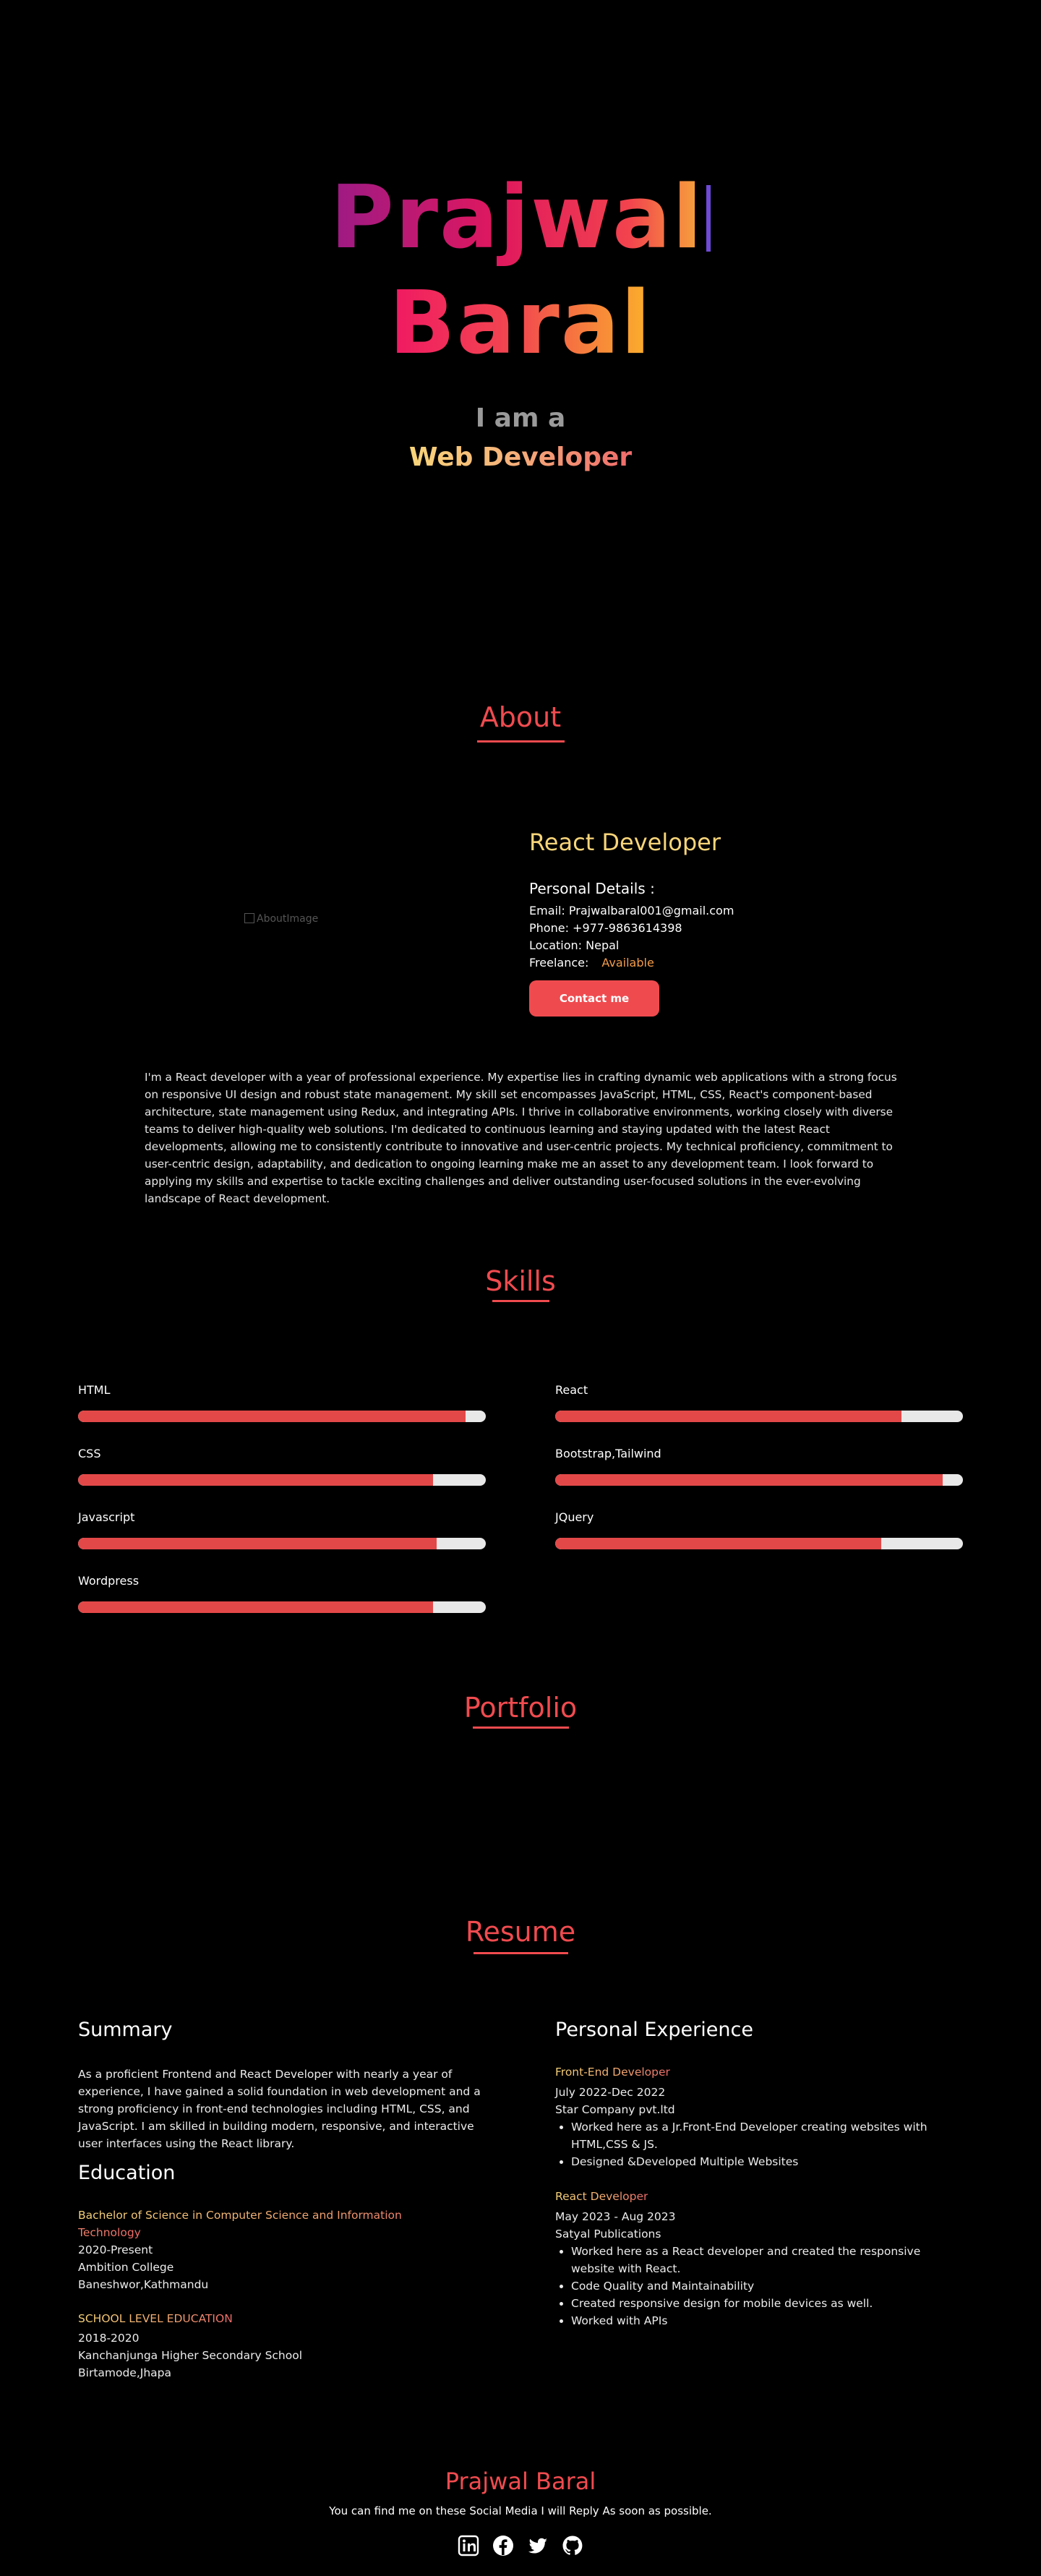 The width and height of the screenshot is (1041, 2576). Describe the element at coordinates (504, 2545) in the screenshot. I see `facebook-icon` at that location.